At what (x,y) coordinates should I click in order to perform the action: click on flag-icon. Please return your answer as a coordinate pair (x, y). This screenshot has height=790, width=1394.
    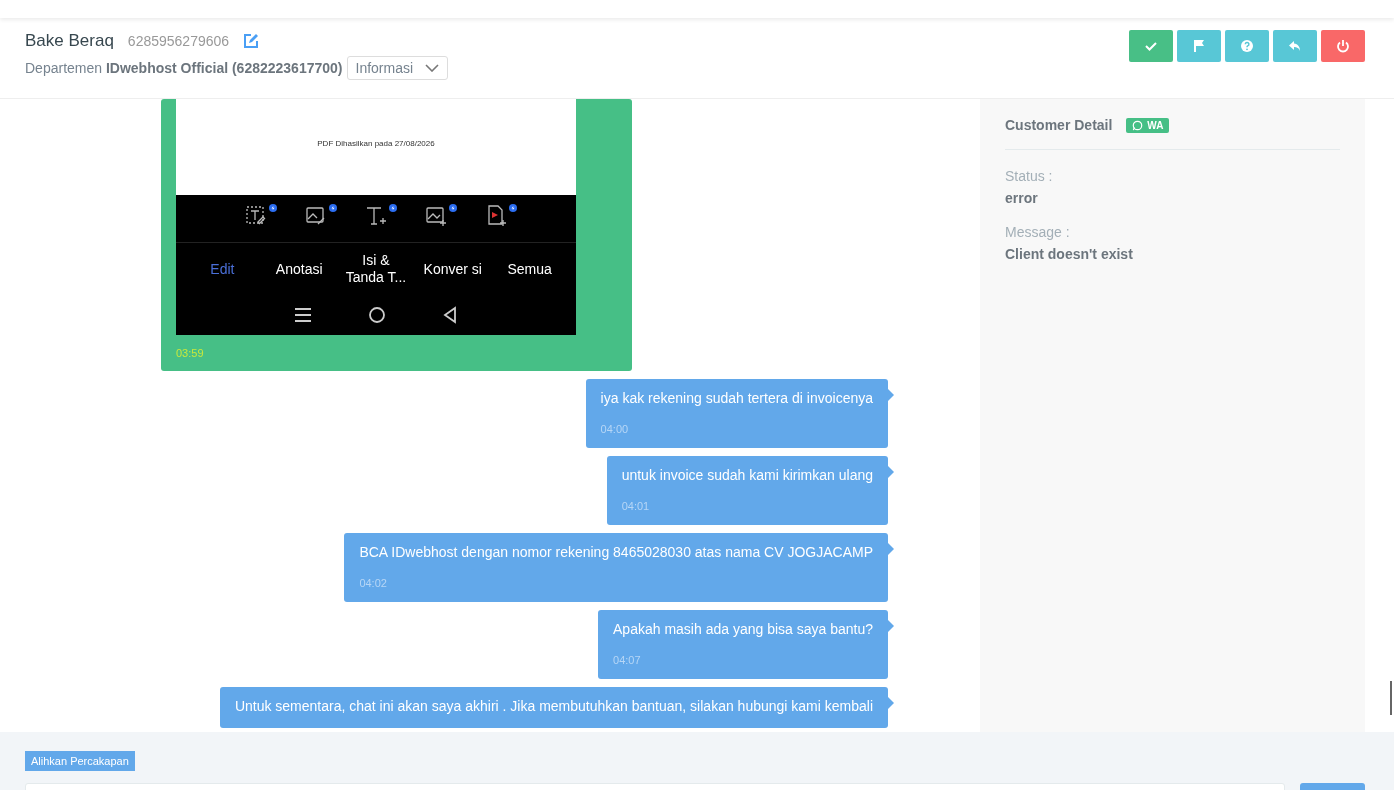
    Looking at the image, I should click on (1199, 46).